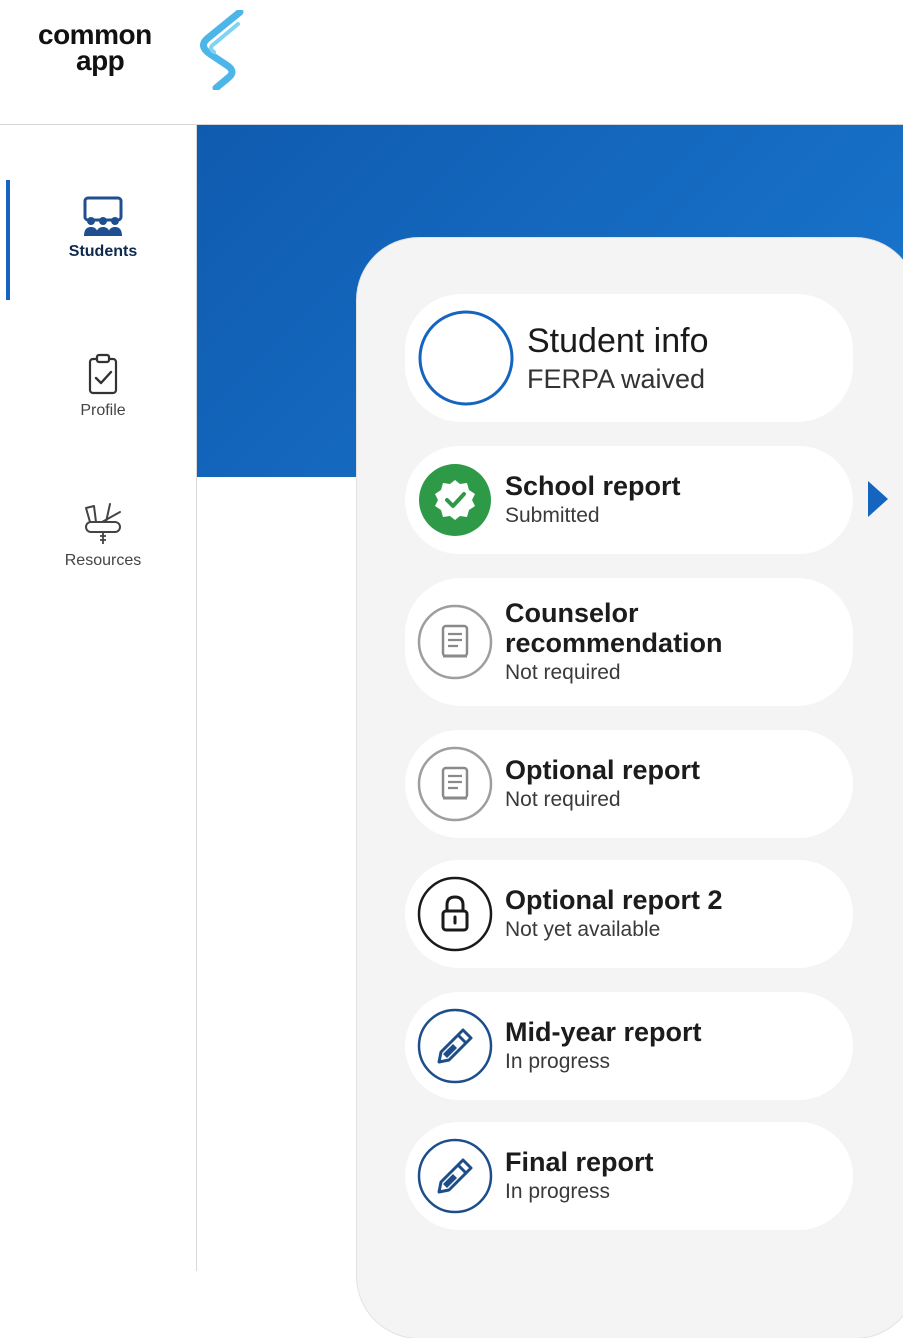 This screenshot has height=1338, width=903. I want to click on app-header: common app, so click(451, 62).